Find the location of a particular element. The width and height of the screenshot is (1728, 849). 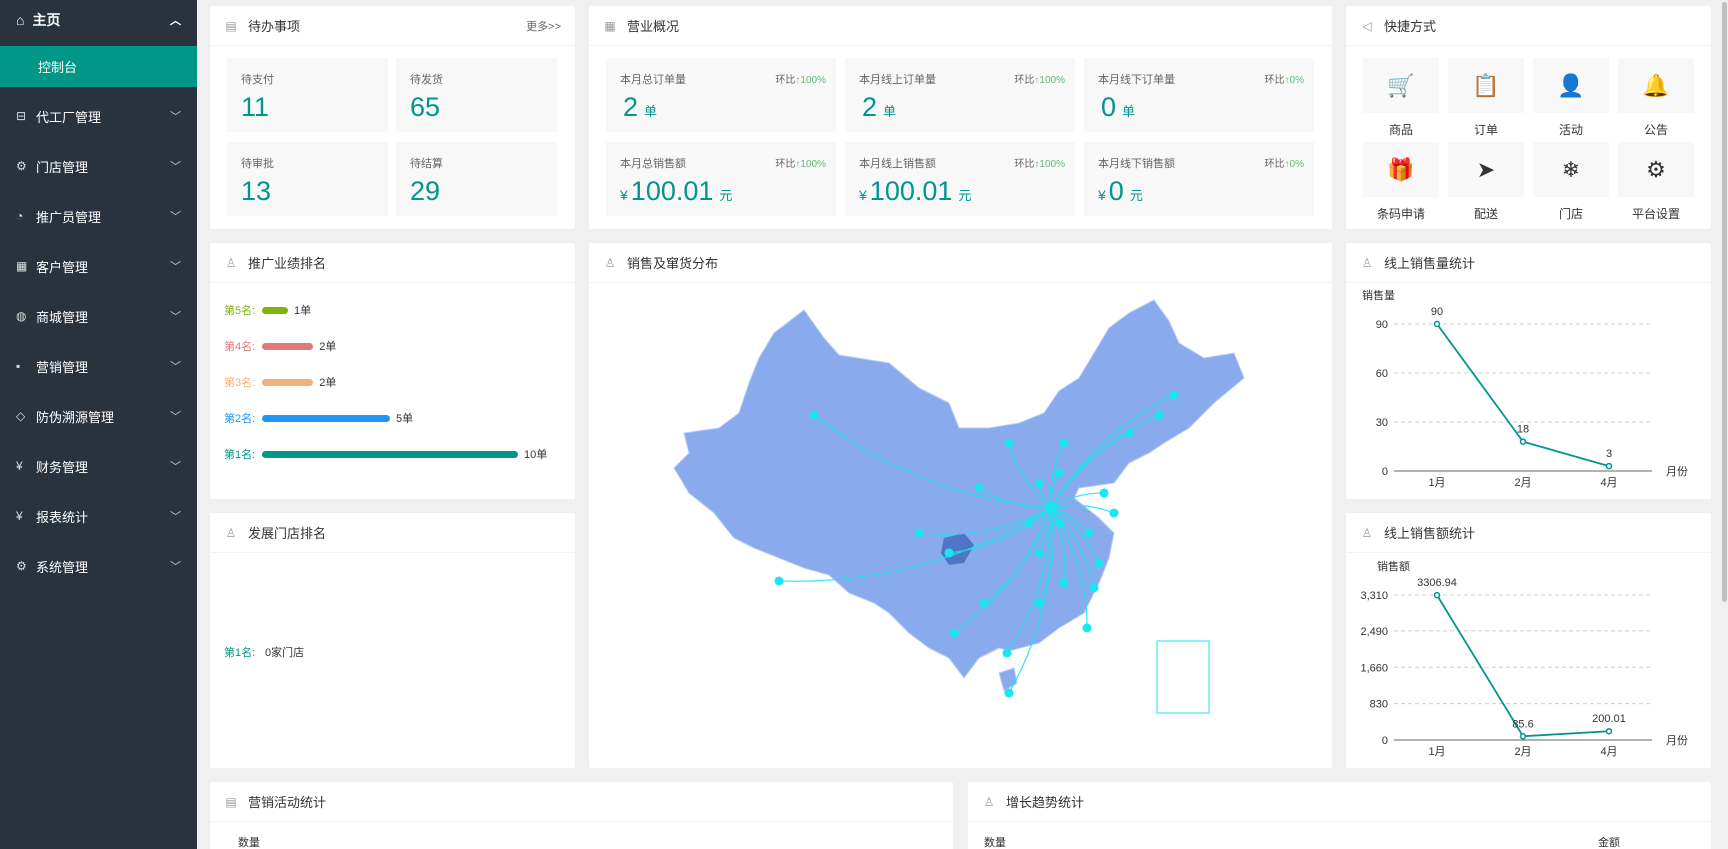

flow-hub is located at coordinates (1051, 508).